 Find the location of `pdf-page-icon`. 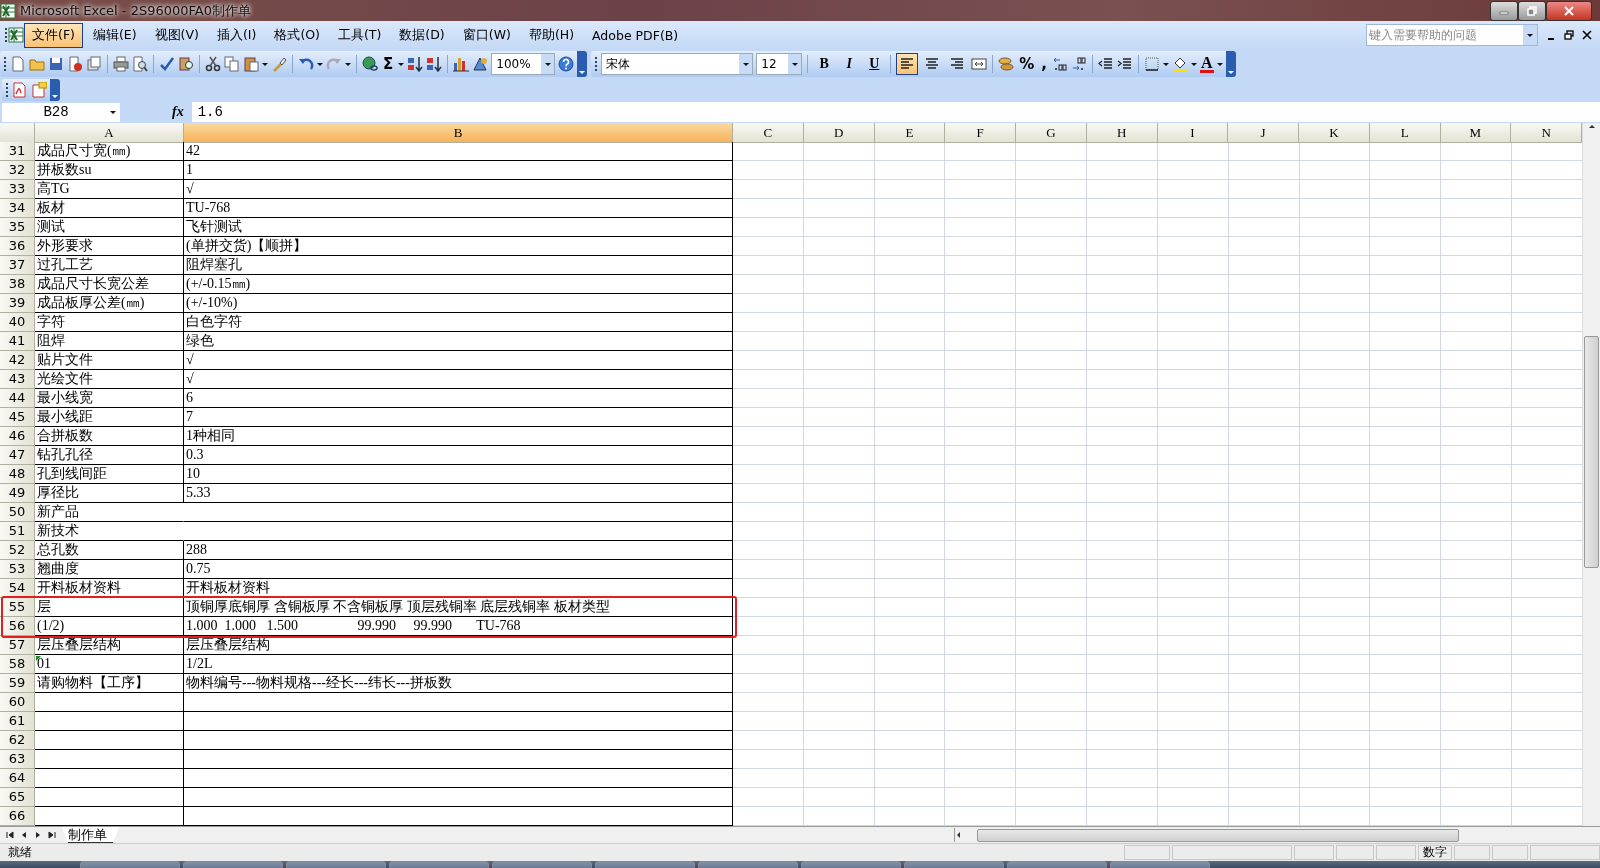

pdf-page-icon is located at coordinates (20, 90).